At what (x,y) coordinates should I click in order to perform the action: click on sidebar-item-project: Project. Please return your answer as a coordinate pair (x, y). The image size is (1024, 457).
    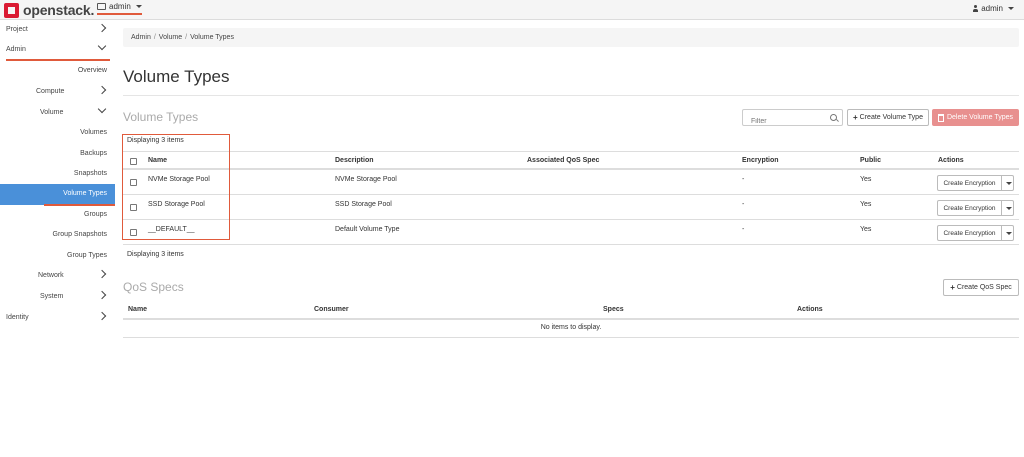
    Looking at the image, I should click on (57, 30).